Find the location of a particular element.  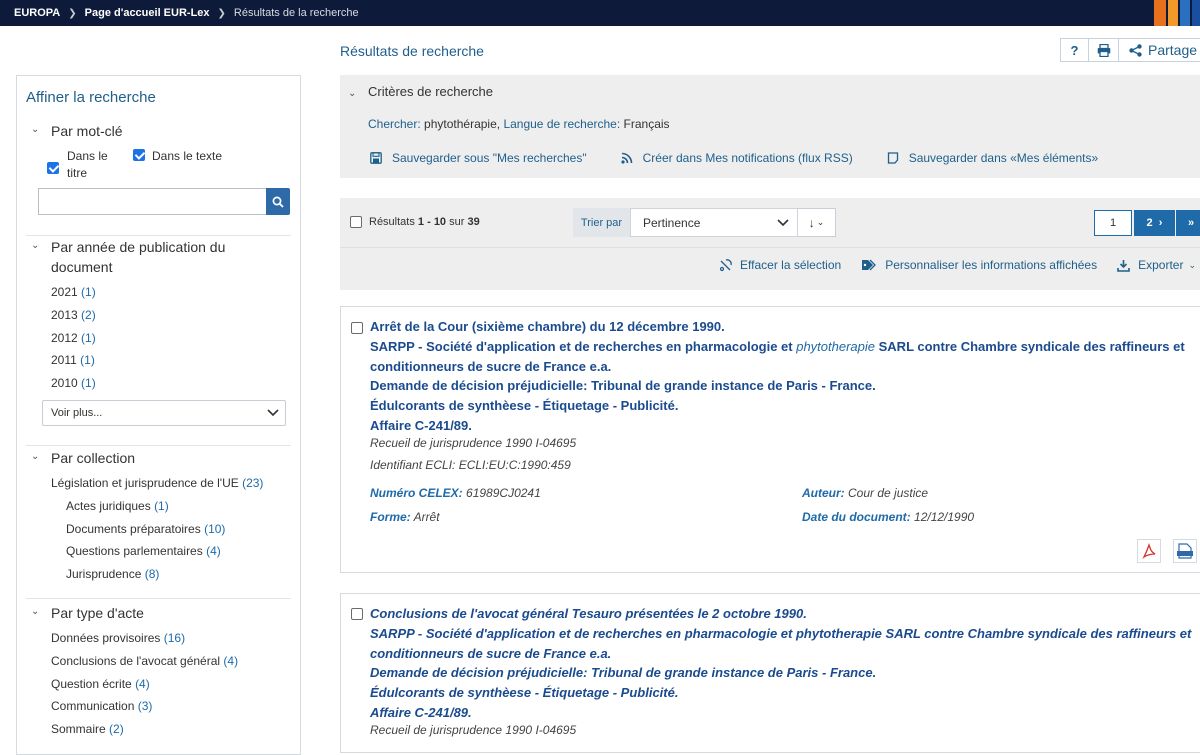

tag-icon is located at coordinates (869, 265).